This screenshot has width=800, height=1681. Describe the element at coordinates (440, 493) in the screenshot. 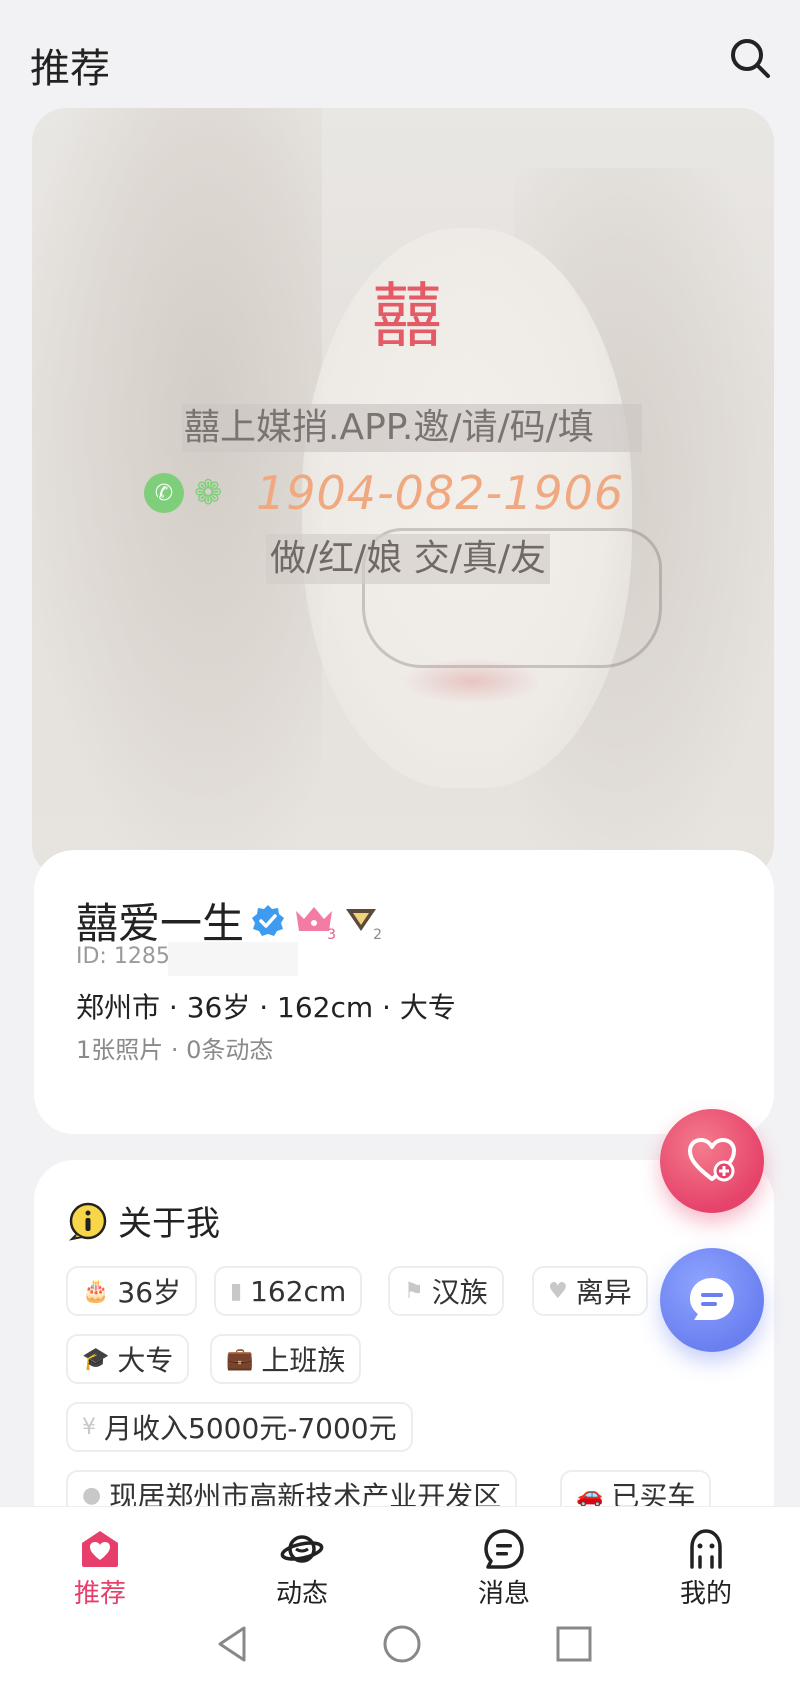

I see `watermark-phone-number: 1904-082-1906` at that location.